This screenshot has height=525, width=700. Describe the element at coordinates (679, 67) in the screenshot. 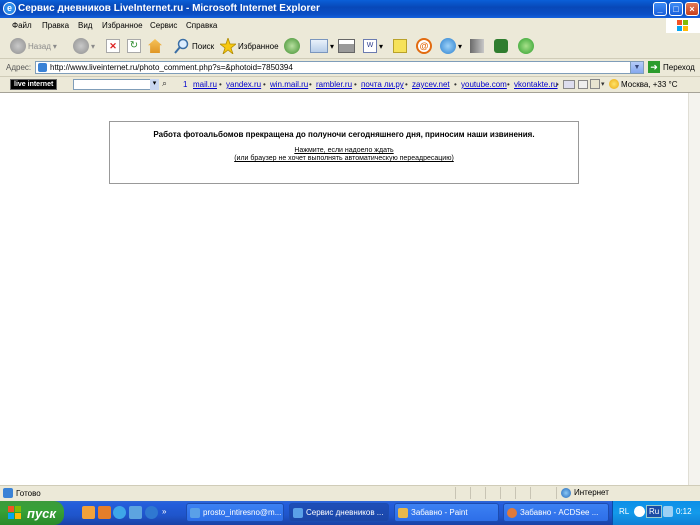

I see `go-label: Переход` at that location.